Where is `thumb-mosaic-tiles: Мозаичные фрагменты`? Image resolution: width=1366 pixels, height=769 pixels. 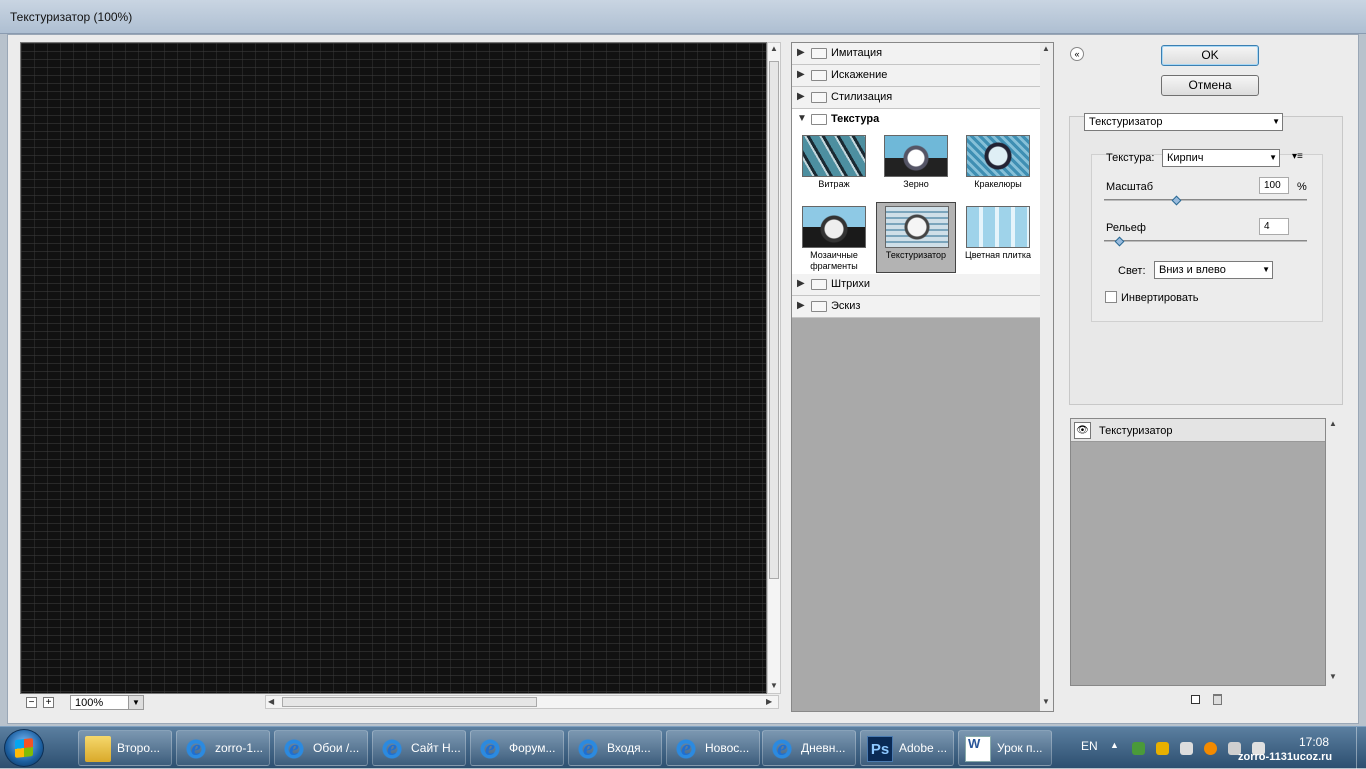
thumb-mosaic-tiles: Мозаичные фрагменты is located at coordinates (834, 238).